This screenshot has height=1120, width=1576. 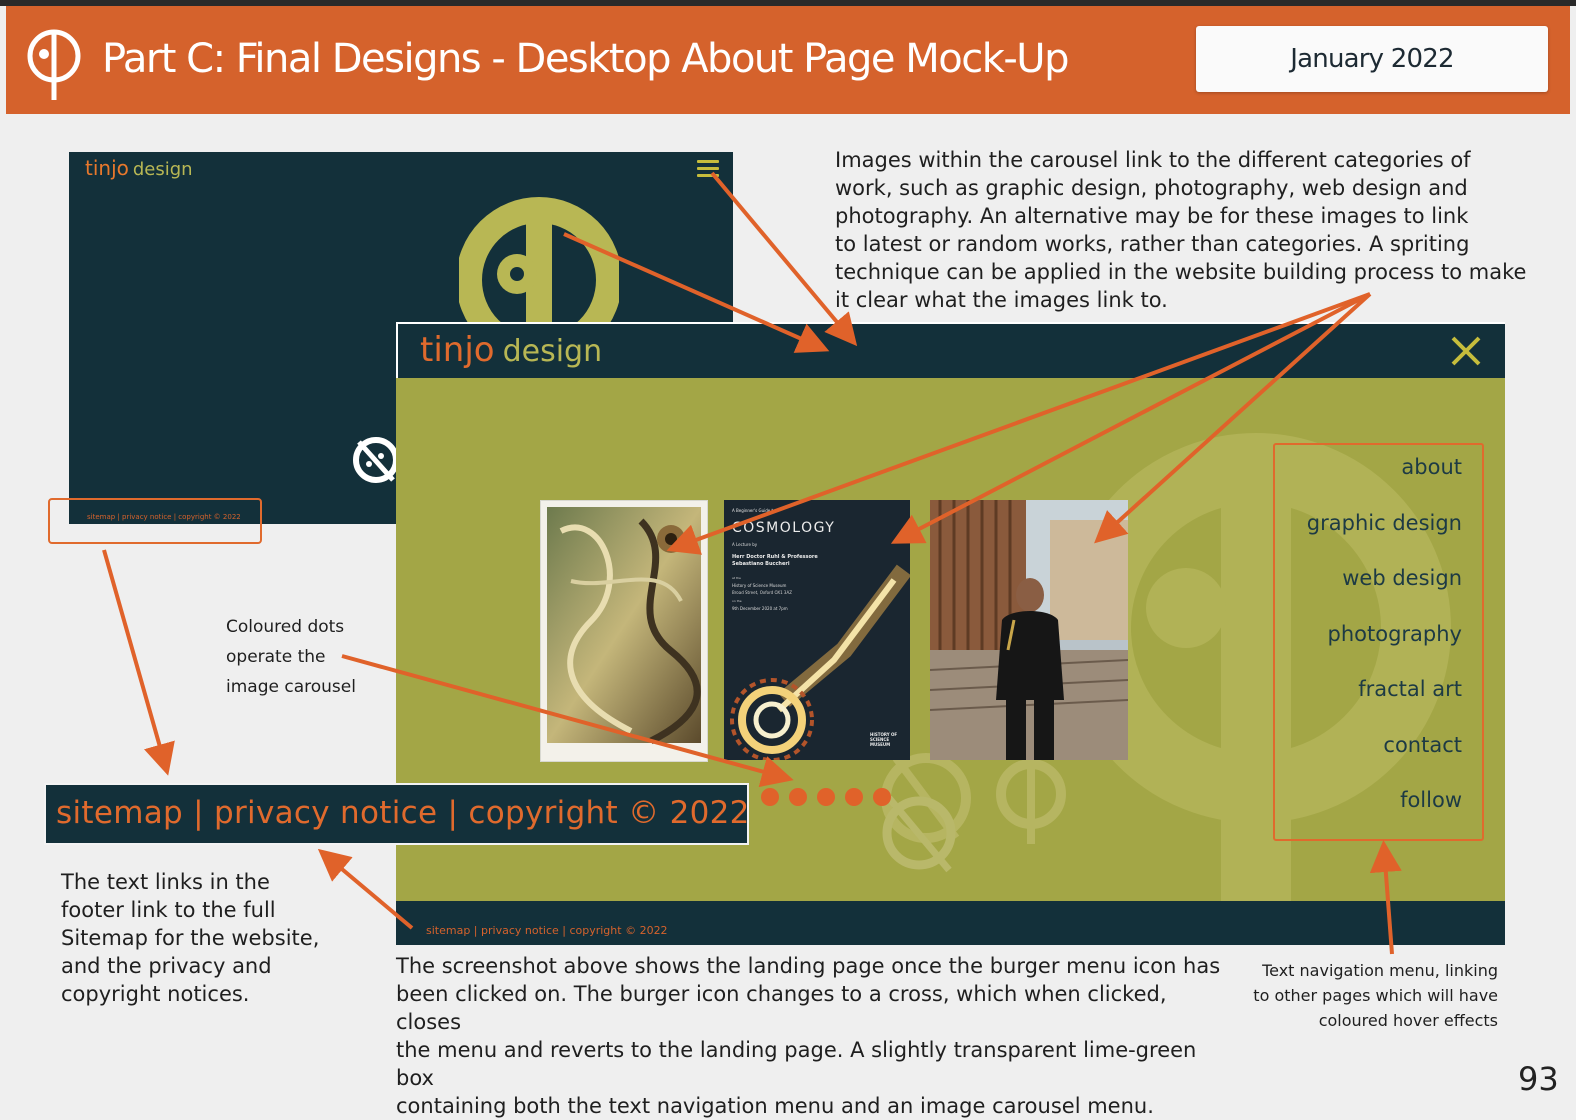 What do you see at coordinates (1402, 578) in the screenshot?
I see `nav-item-web-design: web design` at bounding box center [1402, 578].